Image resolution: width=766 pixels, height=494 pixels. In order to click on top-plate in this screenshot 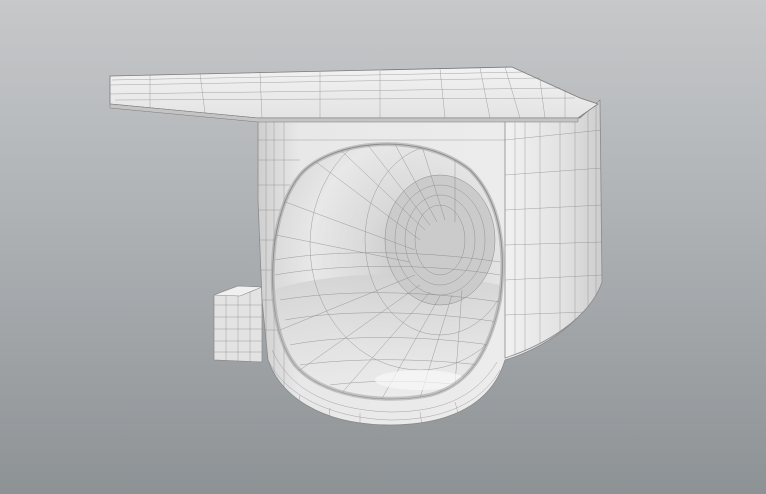, I will do `click(354, 94)`.